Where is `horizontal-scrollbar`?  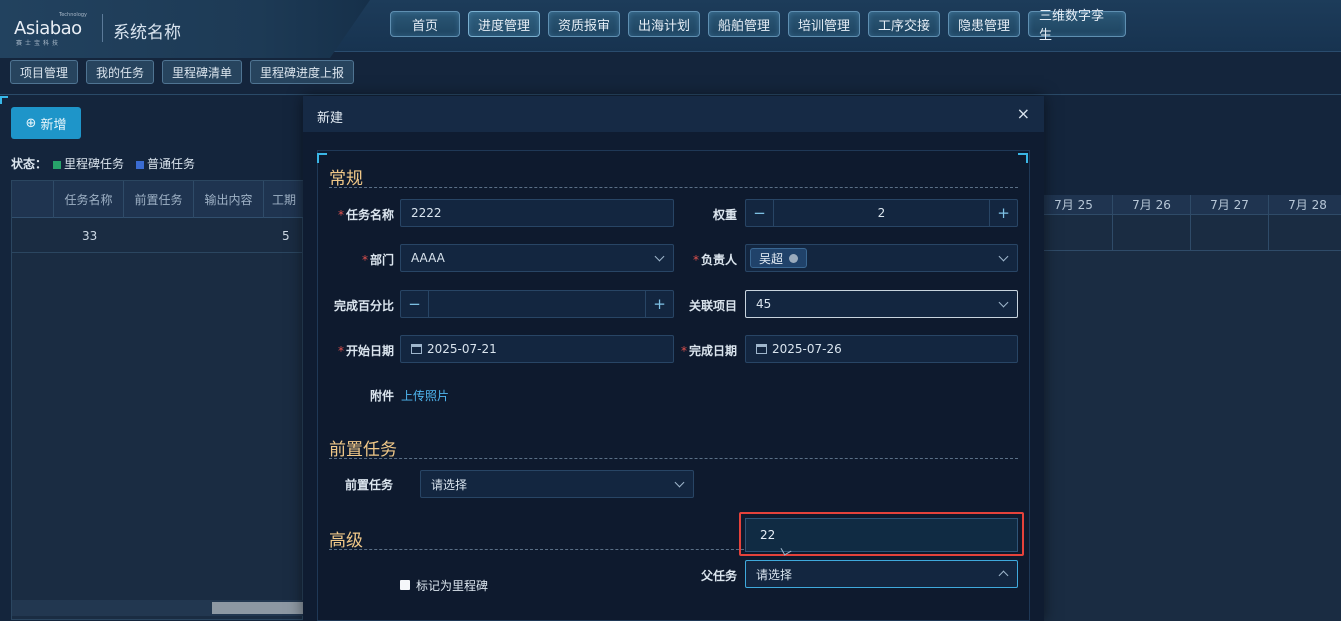 horizontal-scrollbar is located at coordinates (158, 608).